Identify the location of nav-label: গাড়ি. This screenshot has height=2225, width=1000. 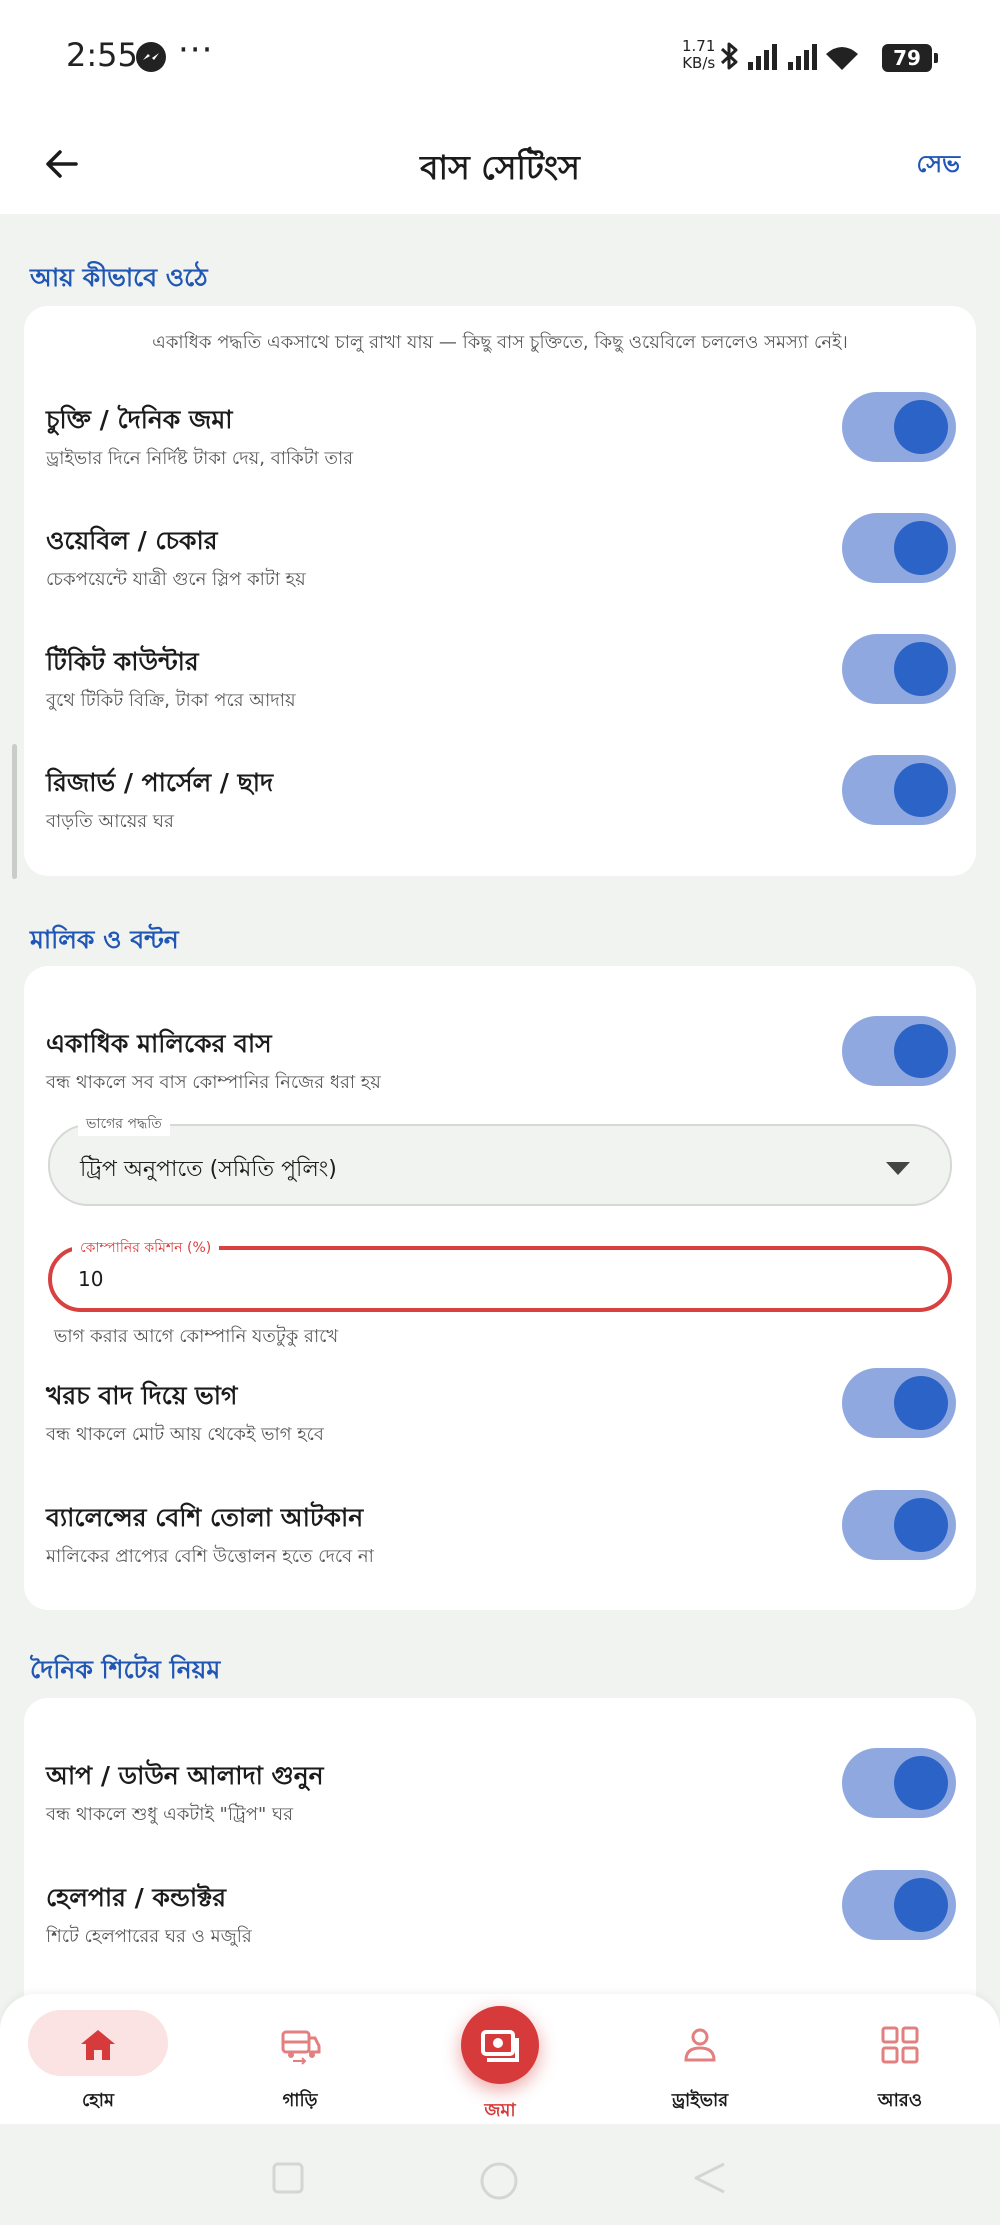
(300, 2100).